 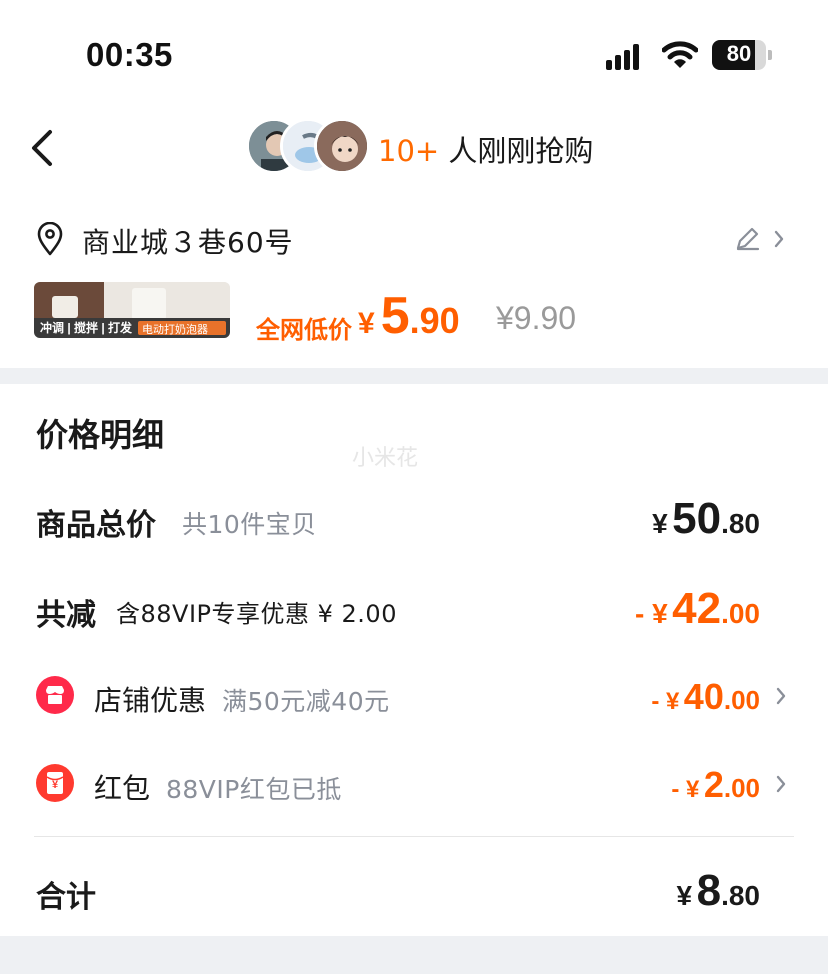 What do you see at coordinates (366, 323) in the screenshot?
I see `price-yen: ¥` at bounding box center [366, 323].